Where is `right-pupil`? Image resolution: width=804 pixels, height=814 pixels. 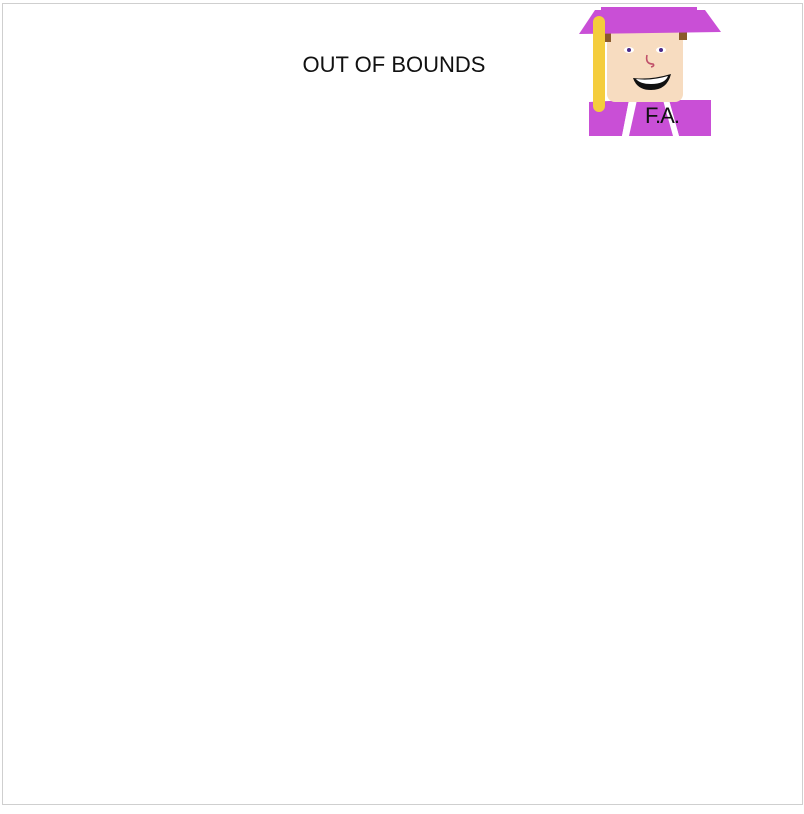 right-pupil is located at coordinates (661, 50).